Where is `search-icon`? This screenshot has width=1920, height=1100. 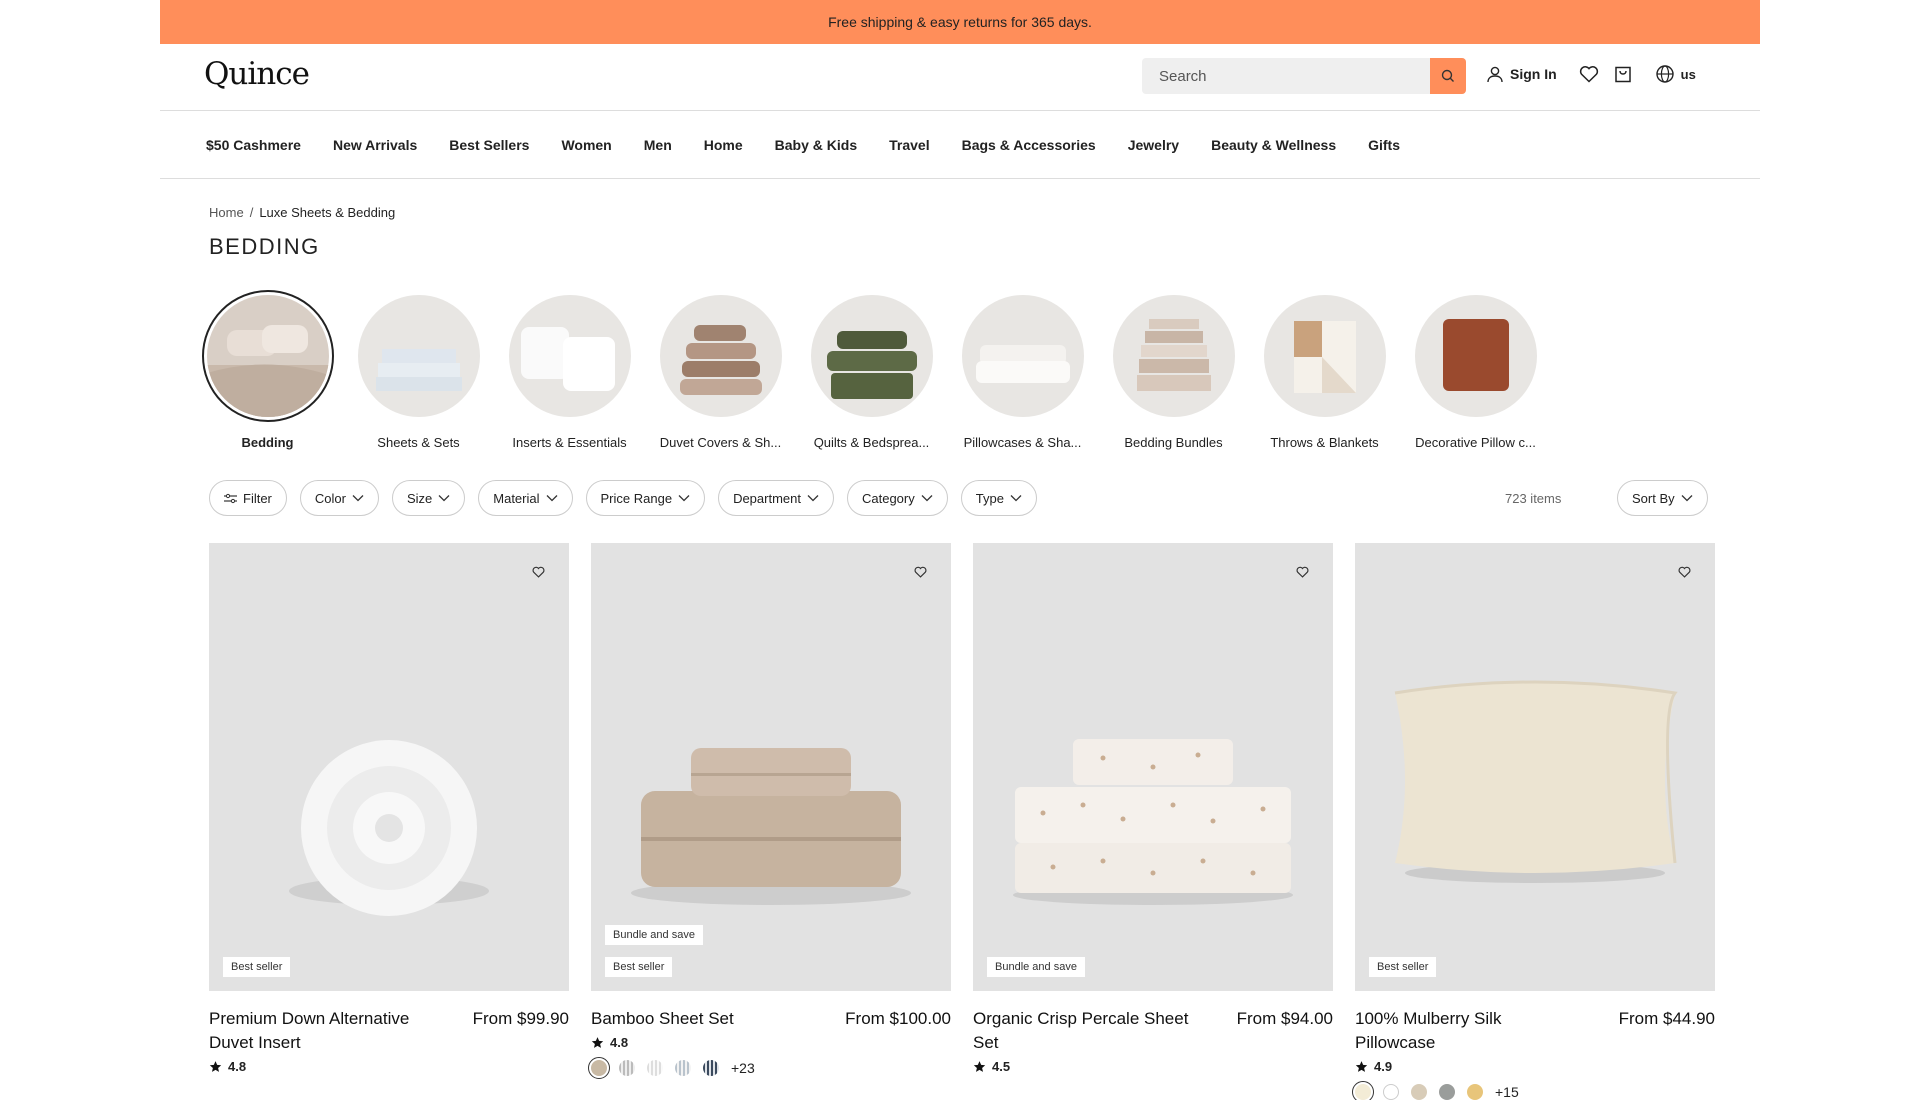
search-icon is located at coordinates (1447, 75).